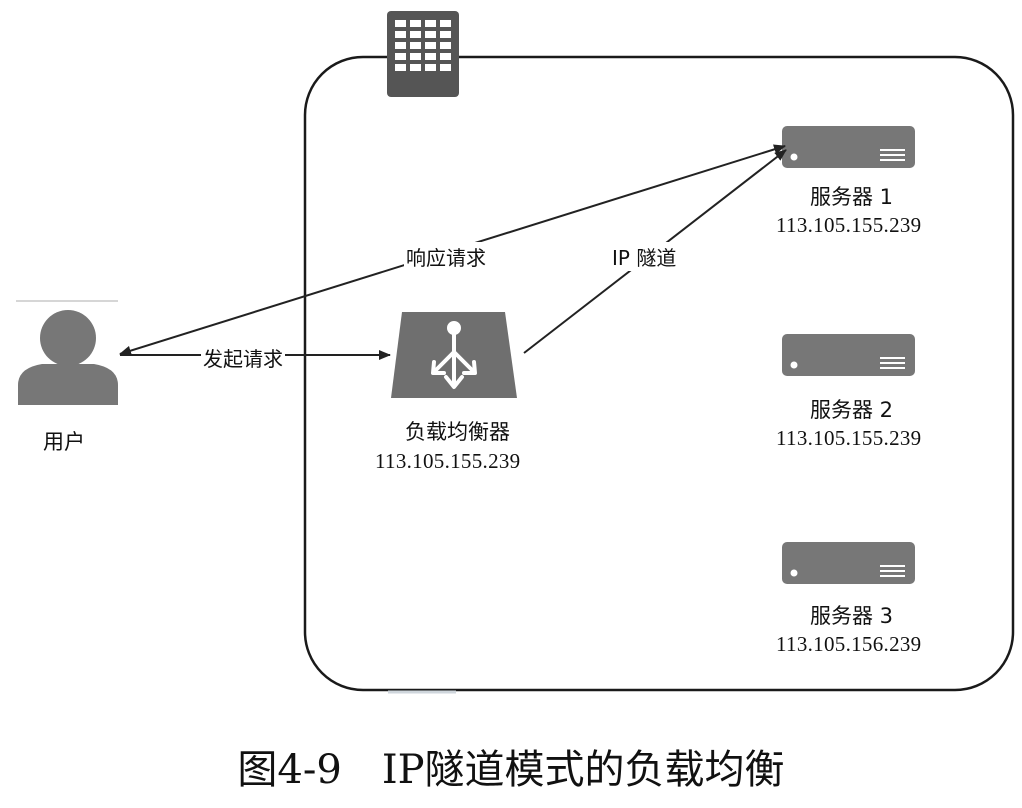 This screenshot has height=808, width=1022. What do you see at coordinates (454, 355) in the screenshot?
I see `load-balancer-icon` at bounding box center [454, 355].